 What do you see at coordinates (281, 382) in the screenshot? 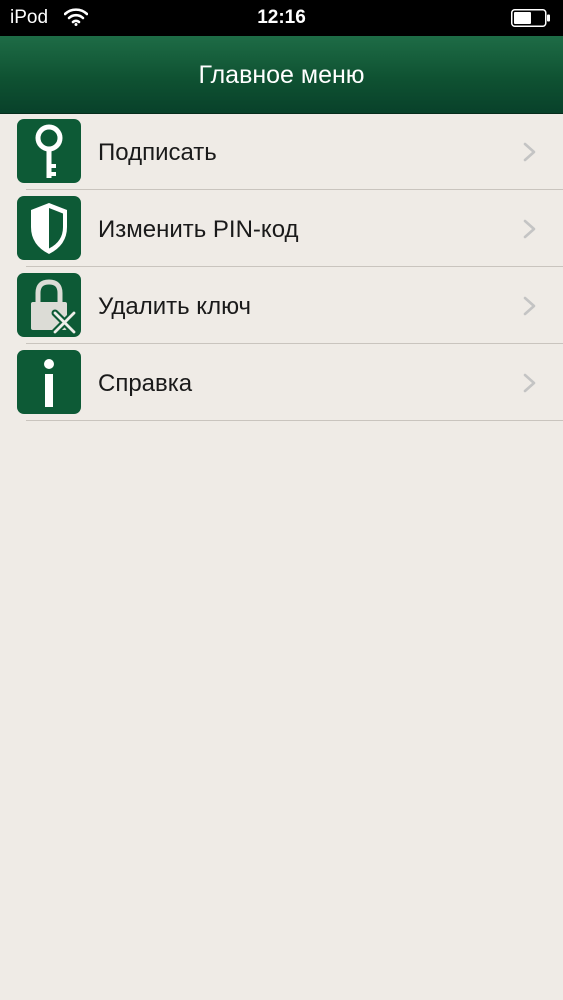
I see `menu-item-help: Справка` at bounding box center [281, 382].